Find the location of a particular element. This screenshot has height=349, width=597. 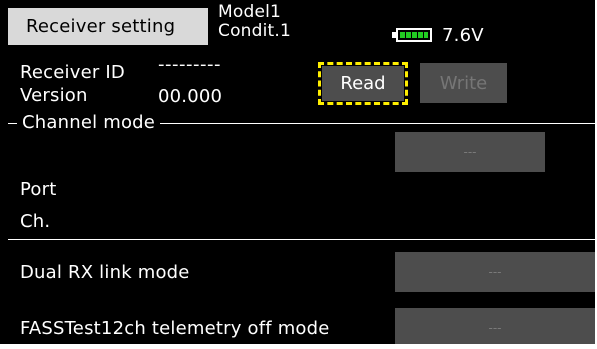

ch-label: Ch. is located at coordinates (35, 221).